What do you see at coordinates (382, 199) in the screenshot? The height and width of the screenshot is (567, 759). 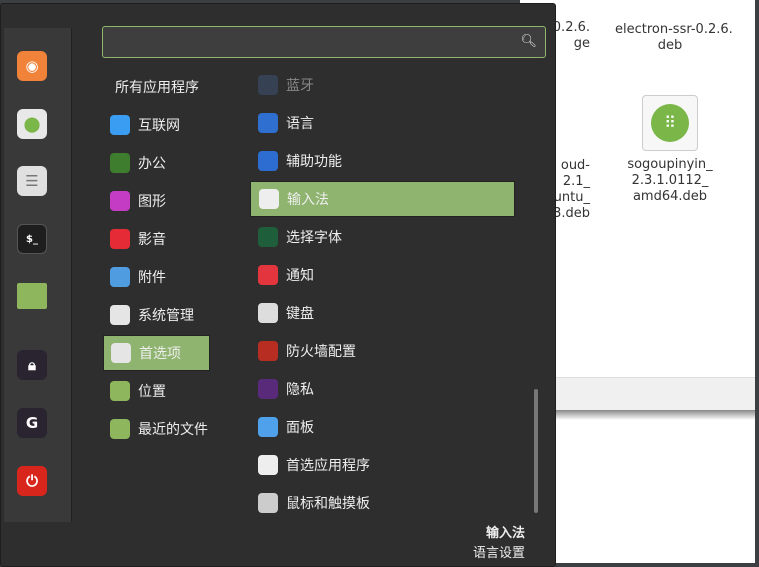 I see `app-item: 输入法` at bounding box center [382, 199].